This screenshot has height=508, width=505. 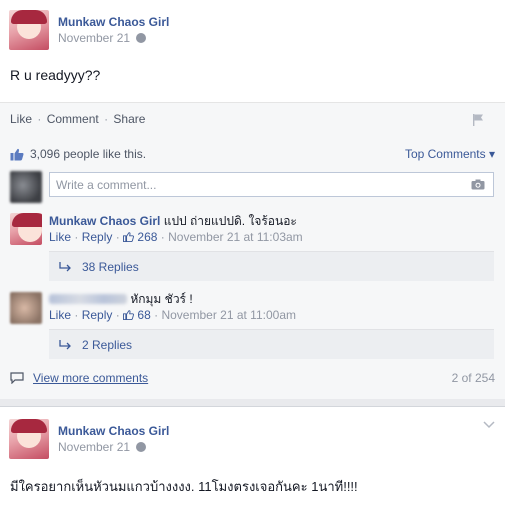 I want to click on like-link: Like, so click(x=21, y=119).